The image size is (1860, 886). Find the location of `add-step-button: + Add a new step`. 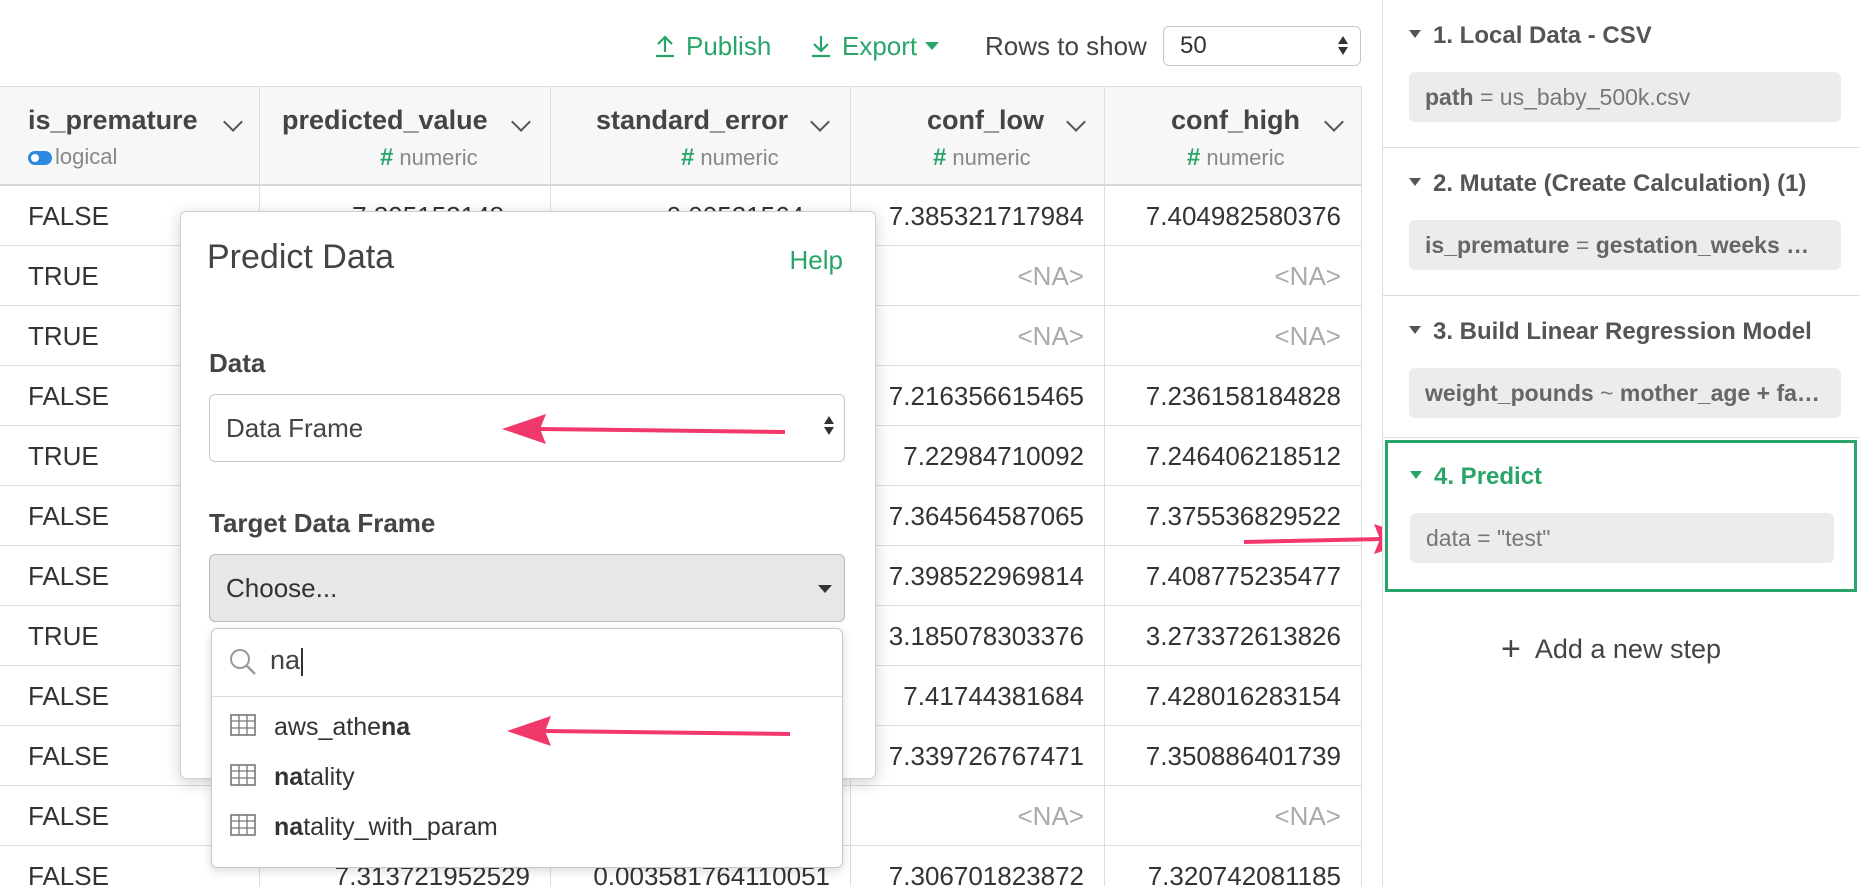

add-step-button: + Add a new step is located at coordinates (1611, 648).